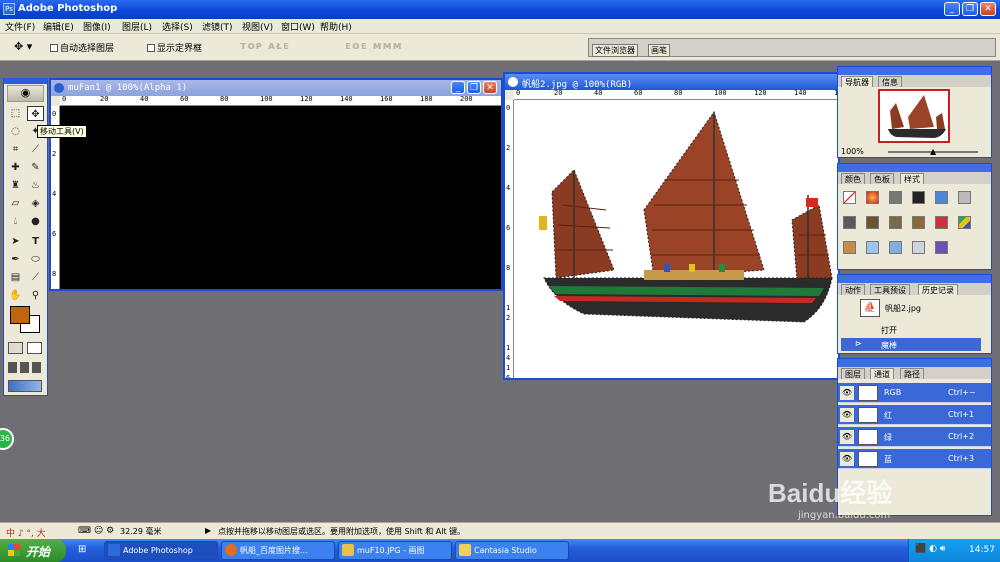  Describe the element at coordinates (458, 87) in the screenshot. I see `doc-minimize-button: _` at that location.